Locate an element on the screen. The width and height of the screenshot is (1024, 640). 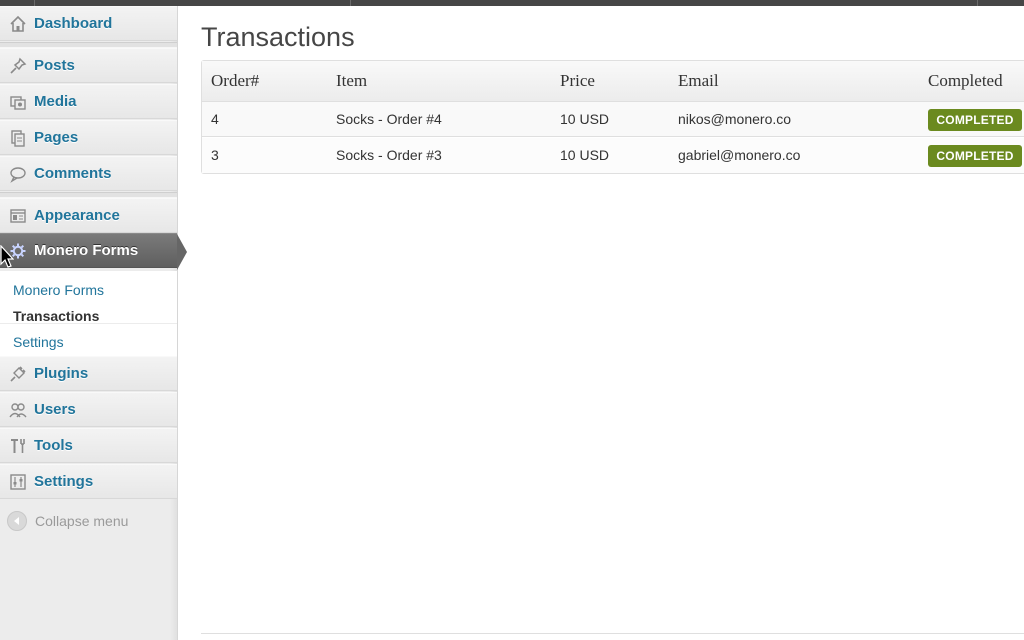
speech-bubble-icon is located at coordinates (18, 174).